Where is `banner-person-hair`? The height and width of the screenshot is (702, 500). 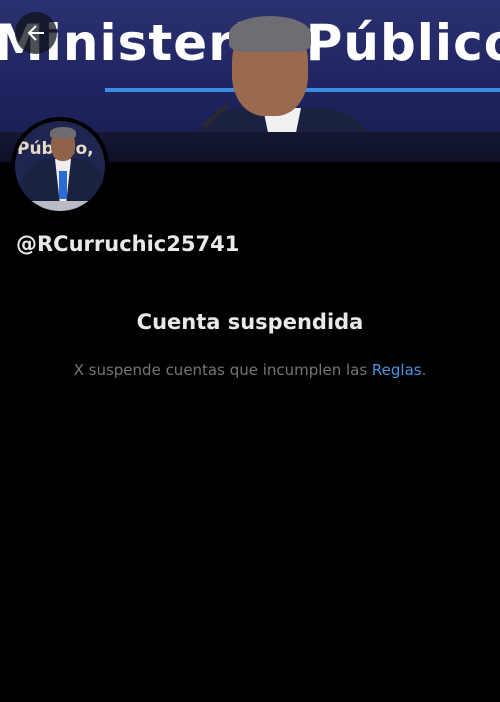 banner-person-hair is located at coordinates (270, 34).